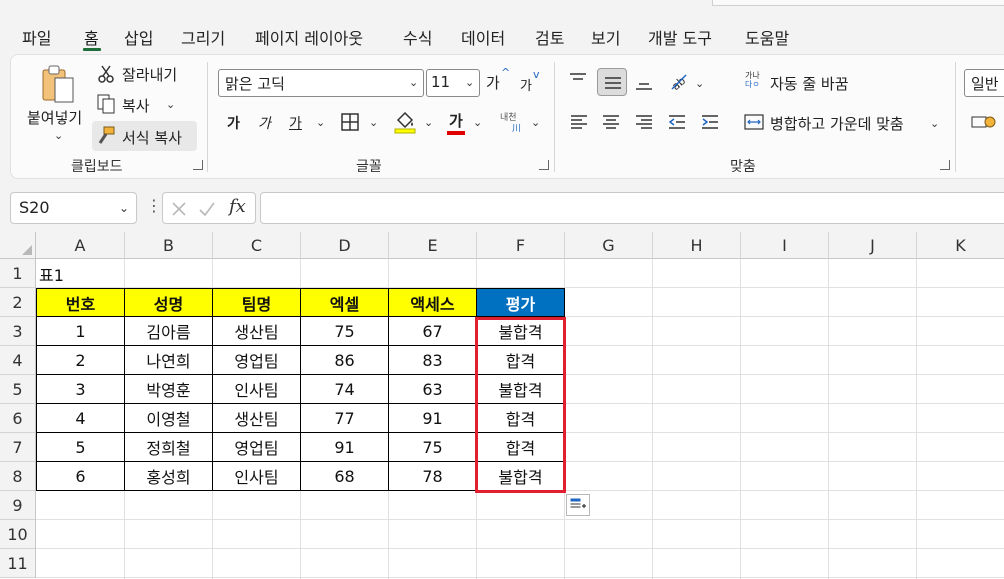  I want to click on table-cell: 인사팀, so click(257, 389).